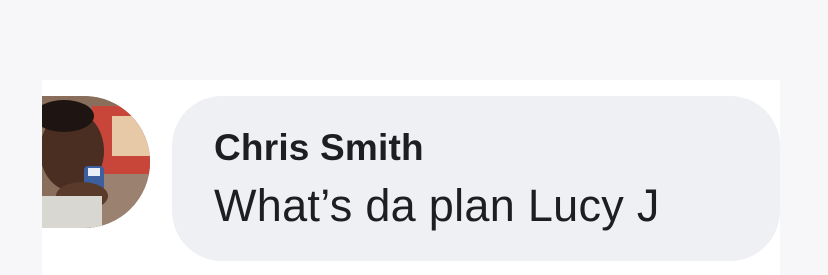  What do you see at coordinates (437, 205) in the screenshot?
I see `comment-text: What’s da plan Lucy J` at bounding box center [437, 205].